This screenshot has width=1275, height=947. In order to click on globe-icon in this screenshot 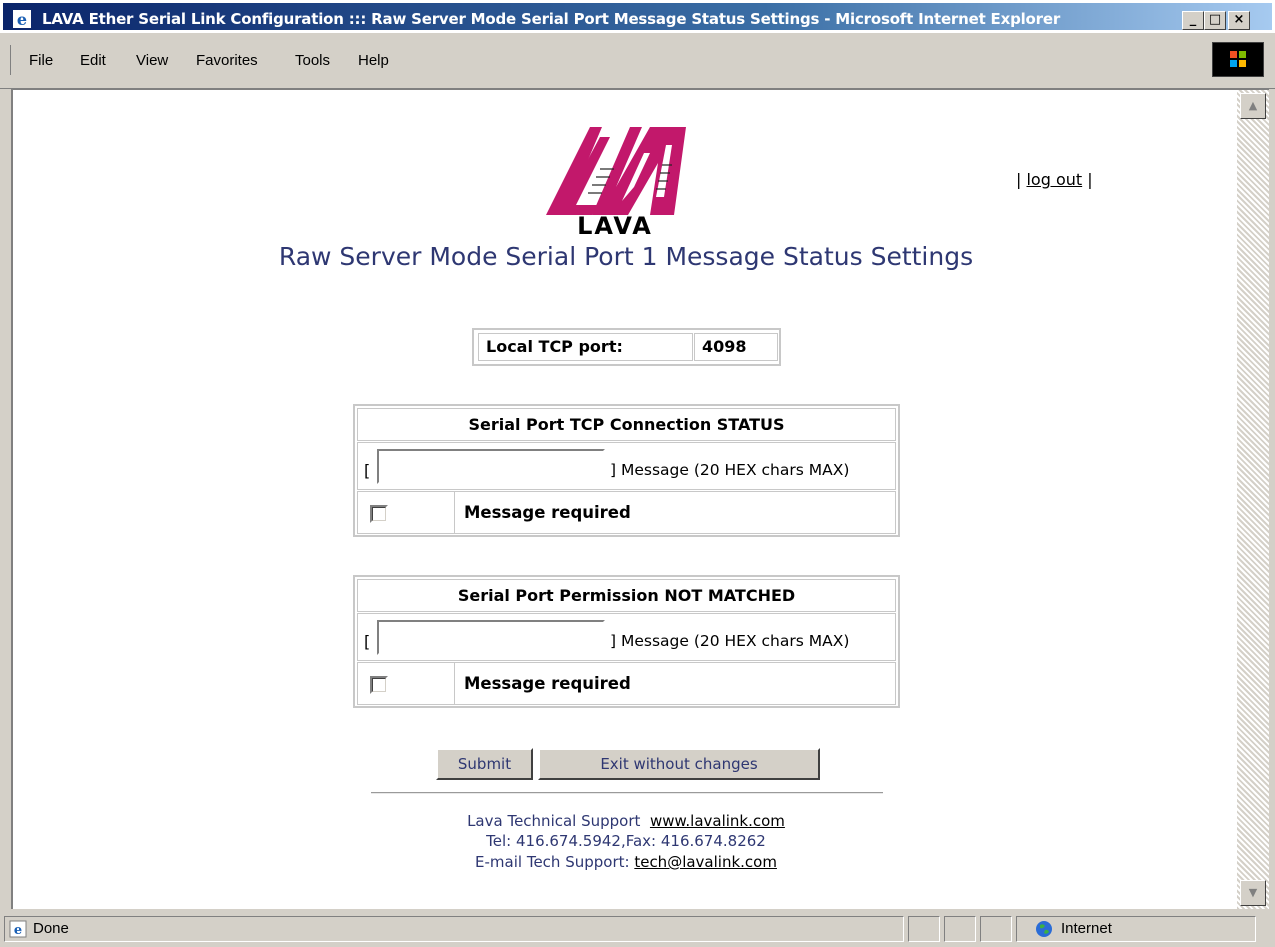, I will do `click(1044, 929)`.